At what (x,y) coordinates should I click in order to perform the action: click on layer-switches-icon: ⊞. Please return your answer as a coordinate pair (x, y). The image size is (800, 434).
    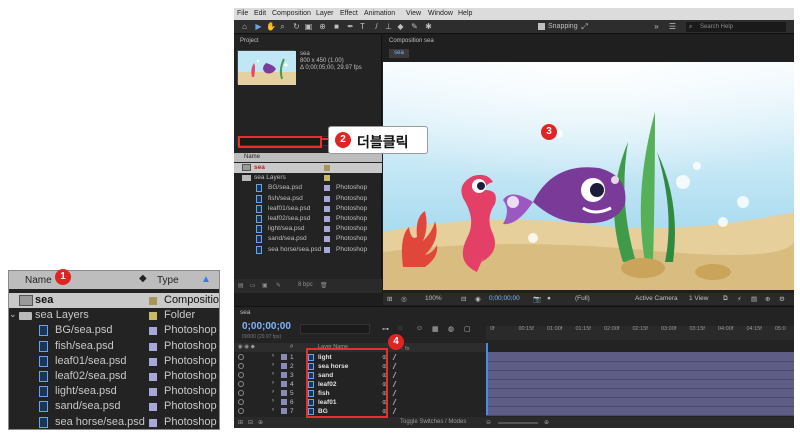
    Looking at the image, I should click on (240, 422).